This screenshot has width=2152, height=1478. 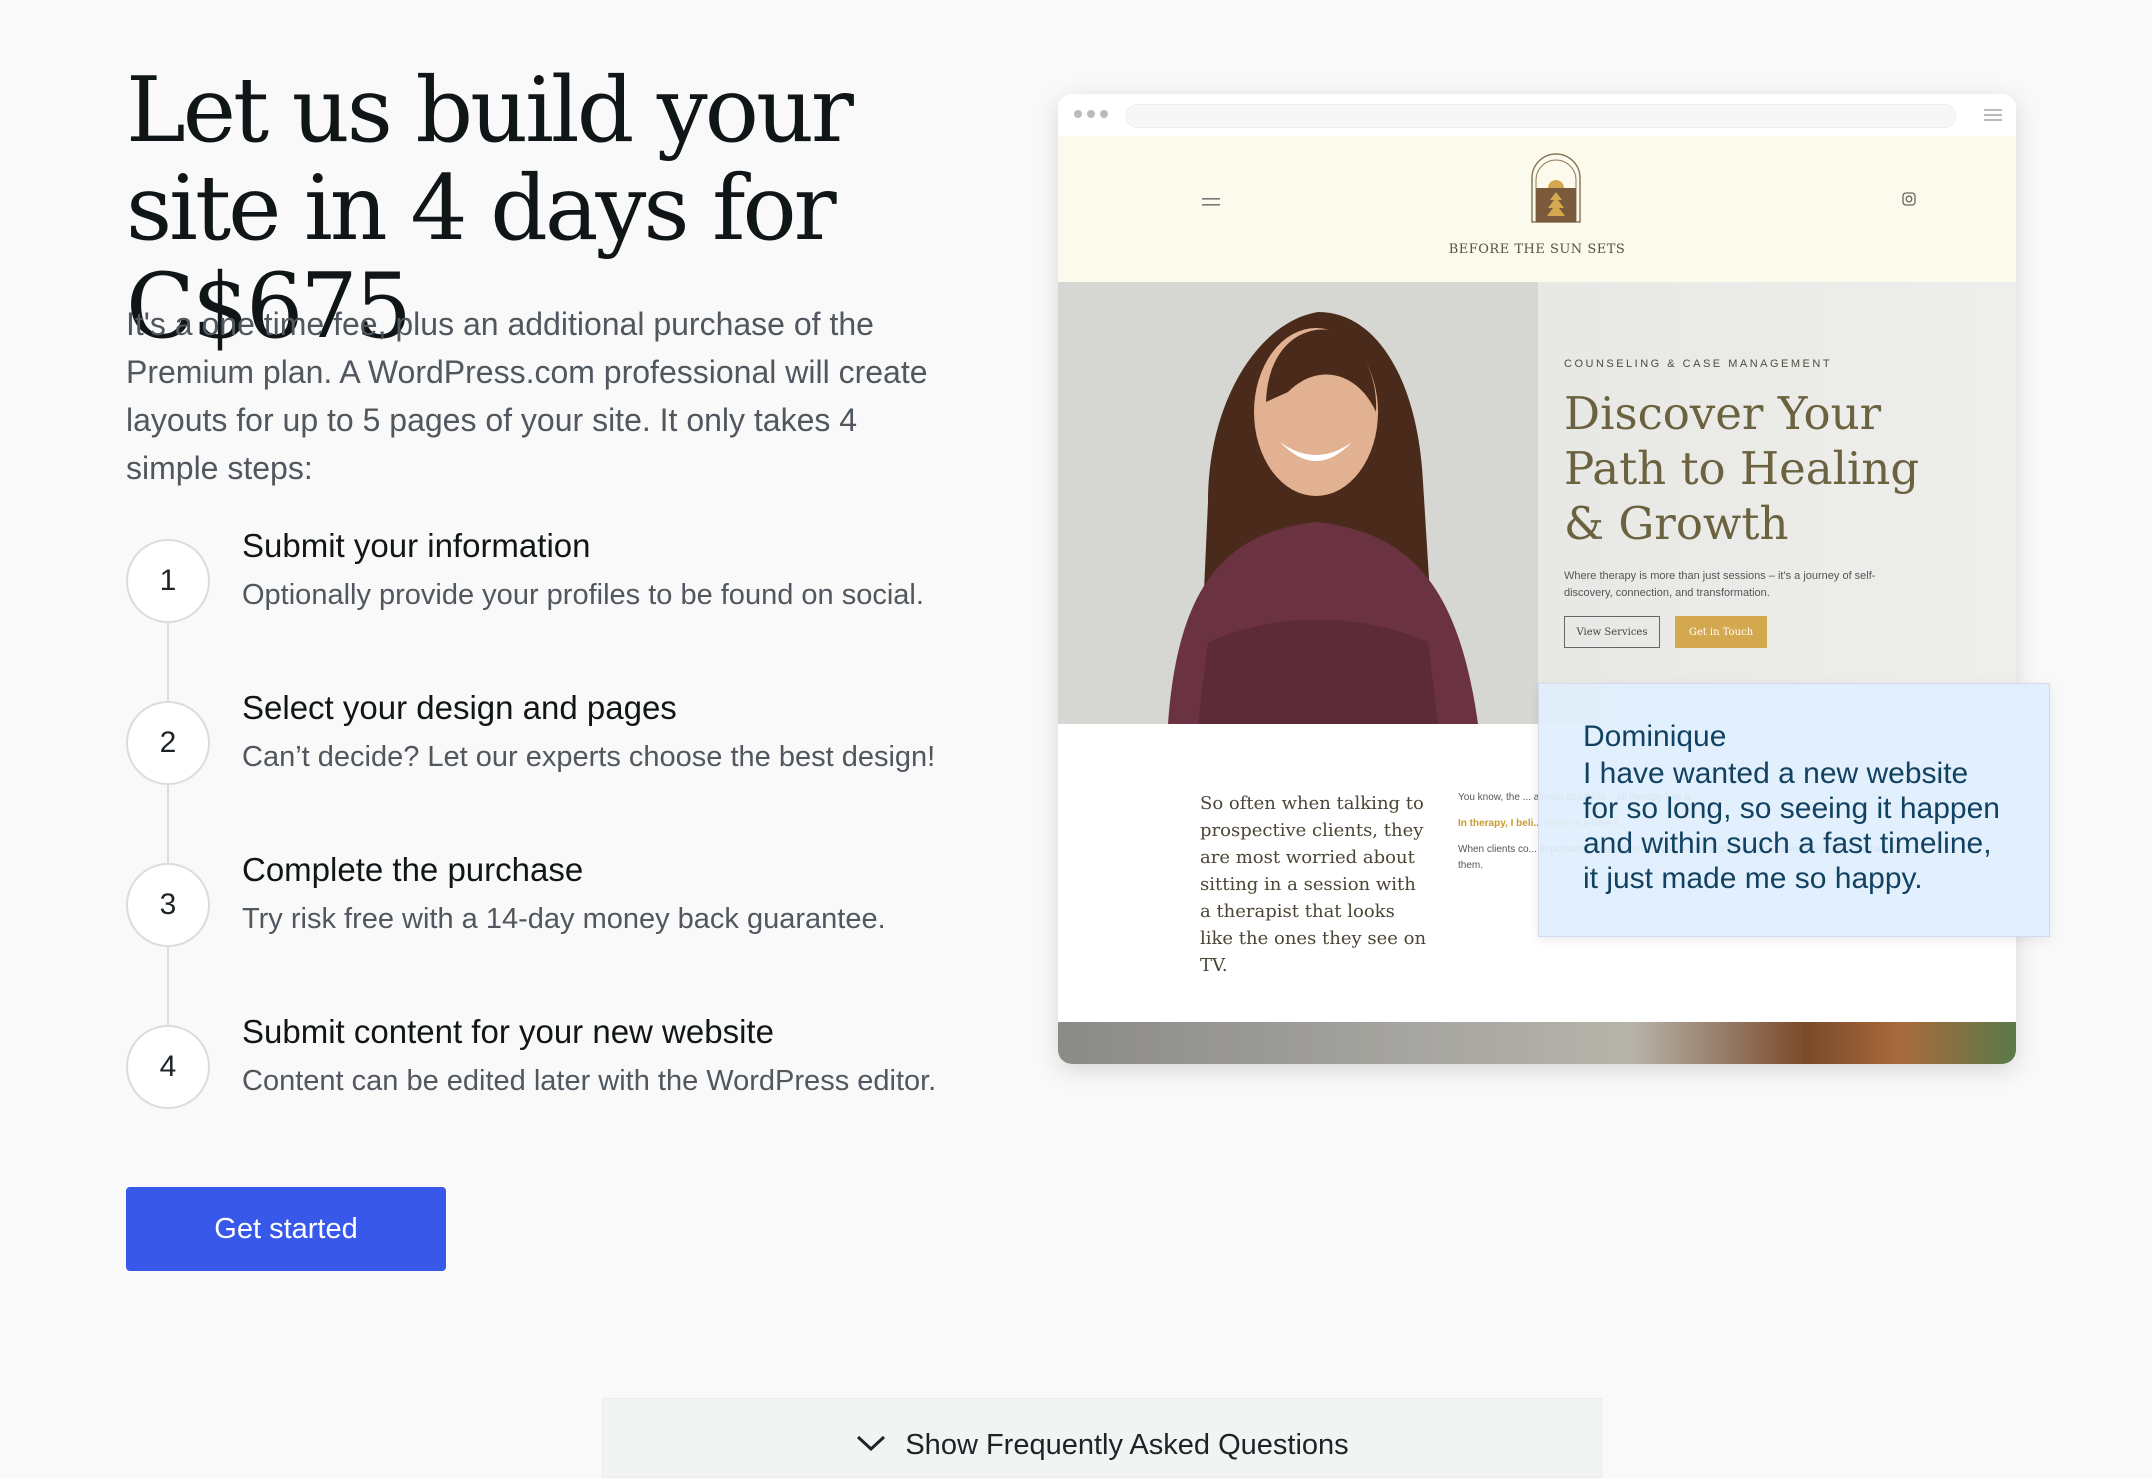 I want to click on preview-hero-title: Discover Your Path to Healing & Growth, so click(x=1742, y=468).